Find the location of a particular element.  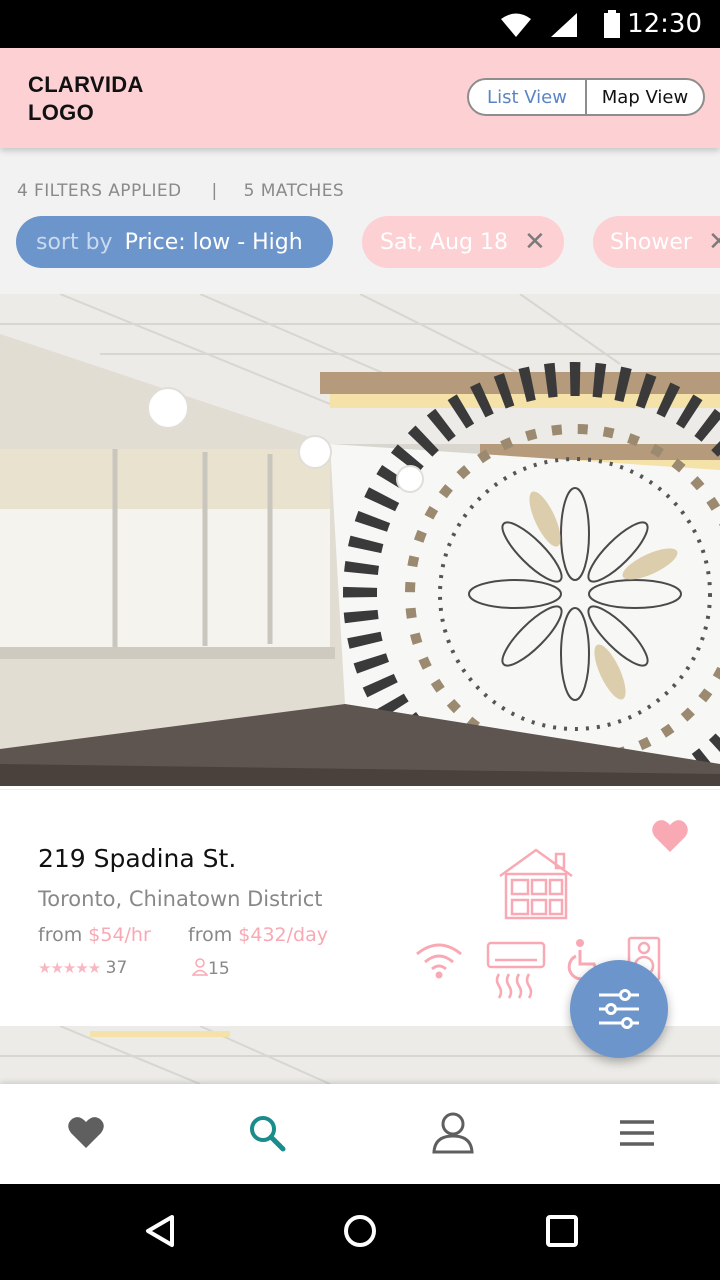

search-tab is located at coordinates (267, 1133).